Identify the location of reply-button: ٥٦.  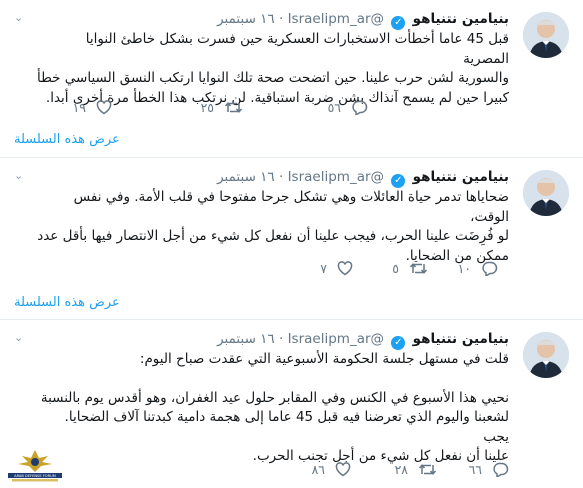
(348, 108).